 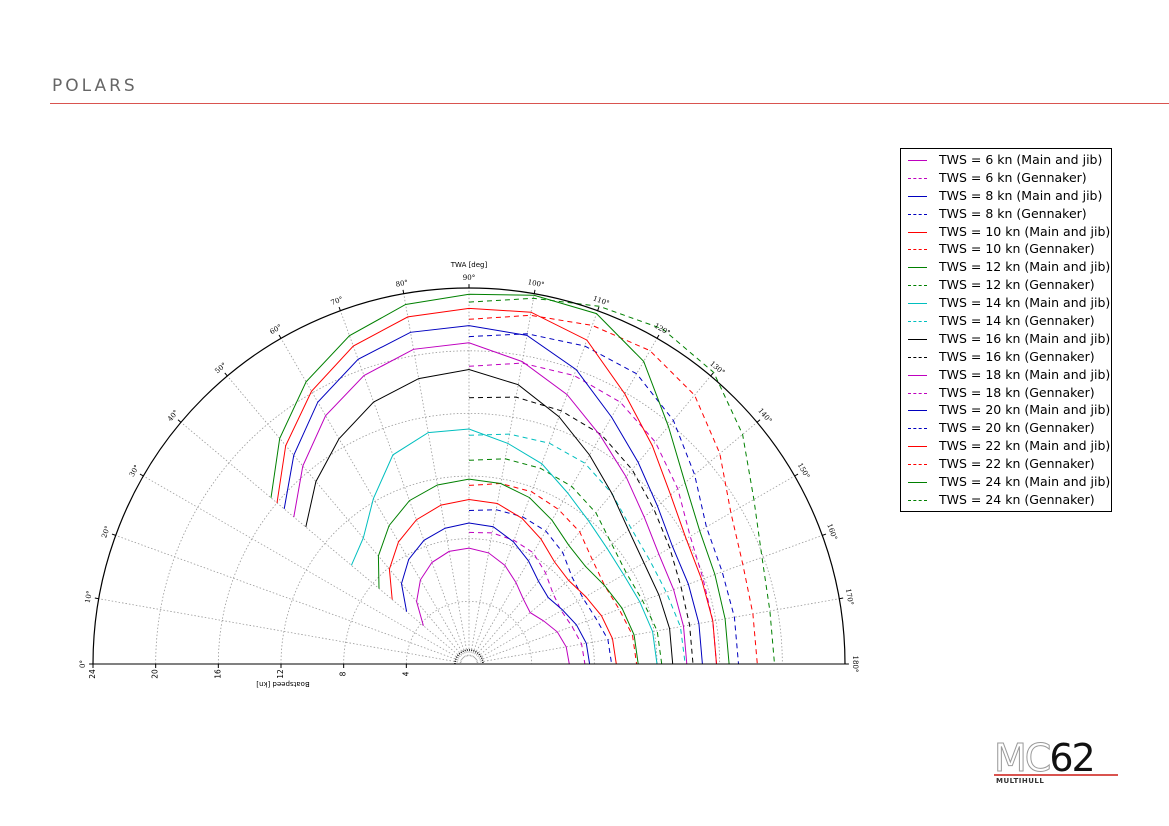 I want to click on legend-entry: TWS = 16 kn (Main and jib), so click(x=1006, y=339).